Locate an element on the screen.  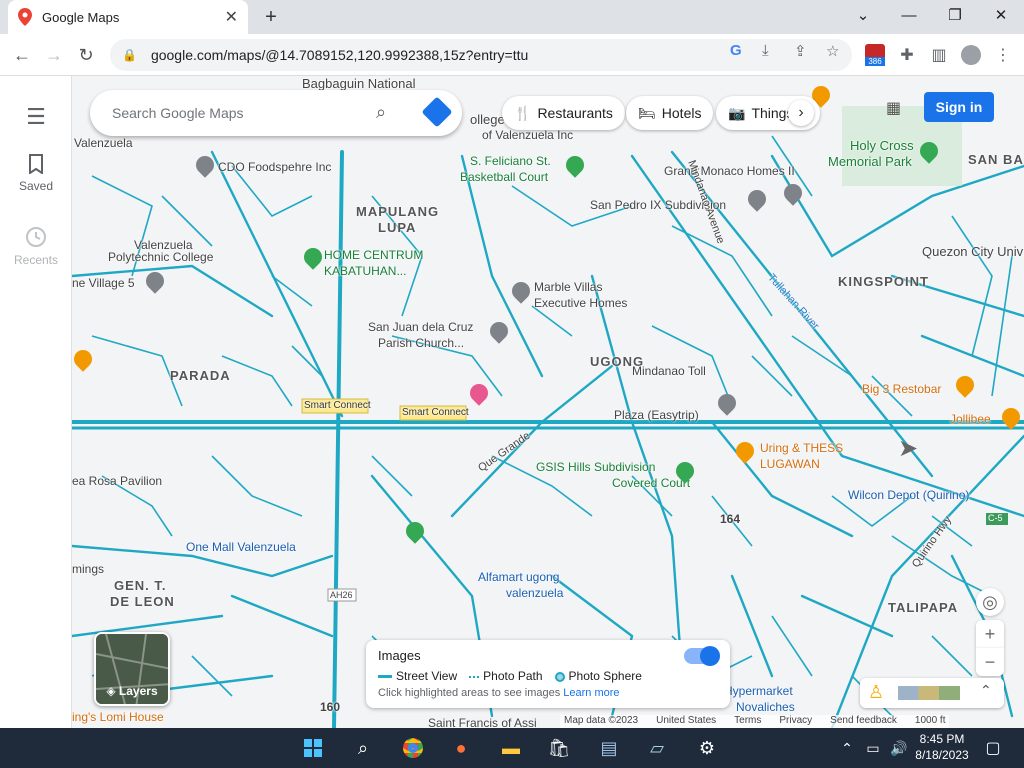
chip-label: Restaurants is located at coordinates (575, 113).